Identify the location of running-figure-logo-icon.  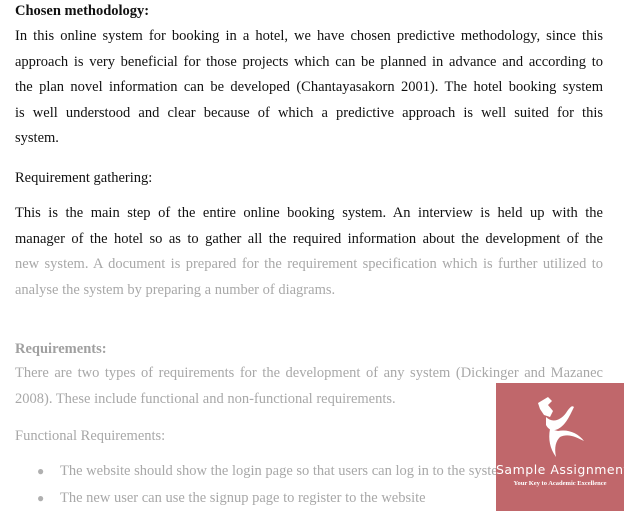
(561, 427).